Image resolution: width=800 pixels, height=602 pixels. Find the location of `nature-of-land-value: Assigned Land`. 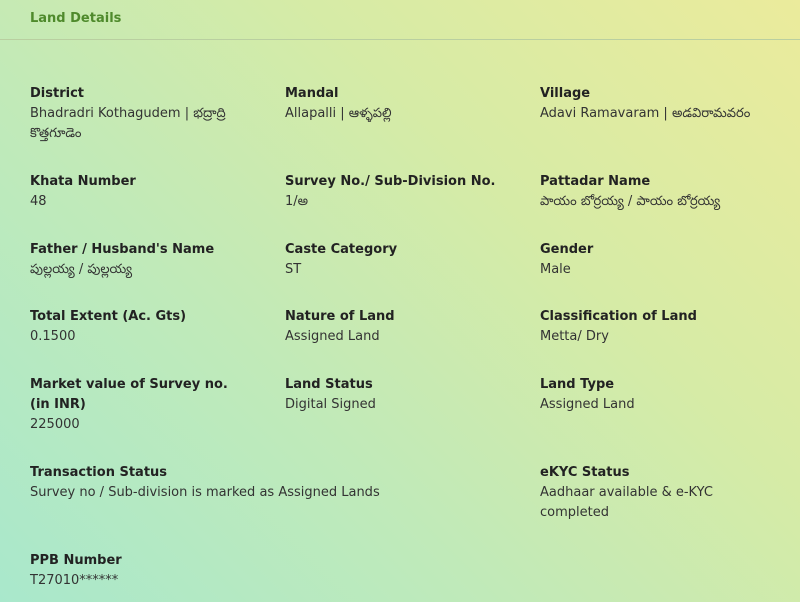

nature-of-land-value: Assigned Land is located at coordinates (332, 336).